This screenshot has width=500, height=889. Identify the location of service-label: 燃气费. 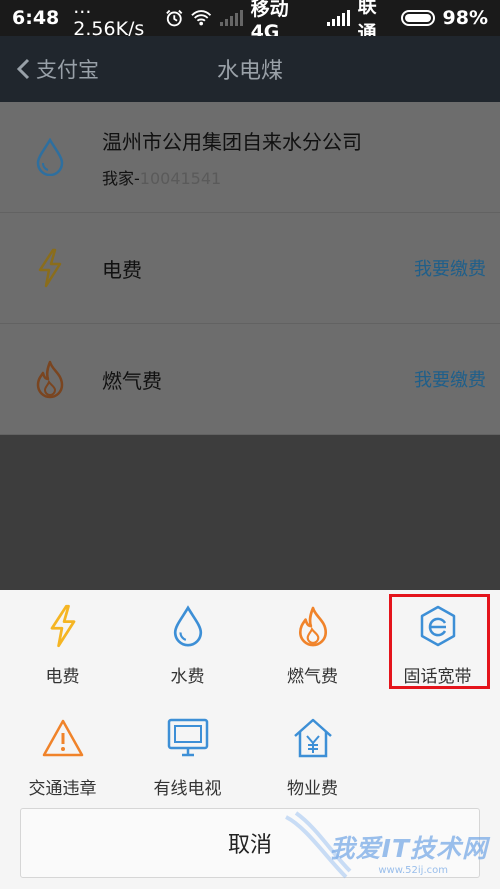
(312, 677).